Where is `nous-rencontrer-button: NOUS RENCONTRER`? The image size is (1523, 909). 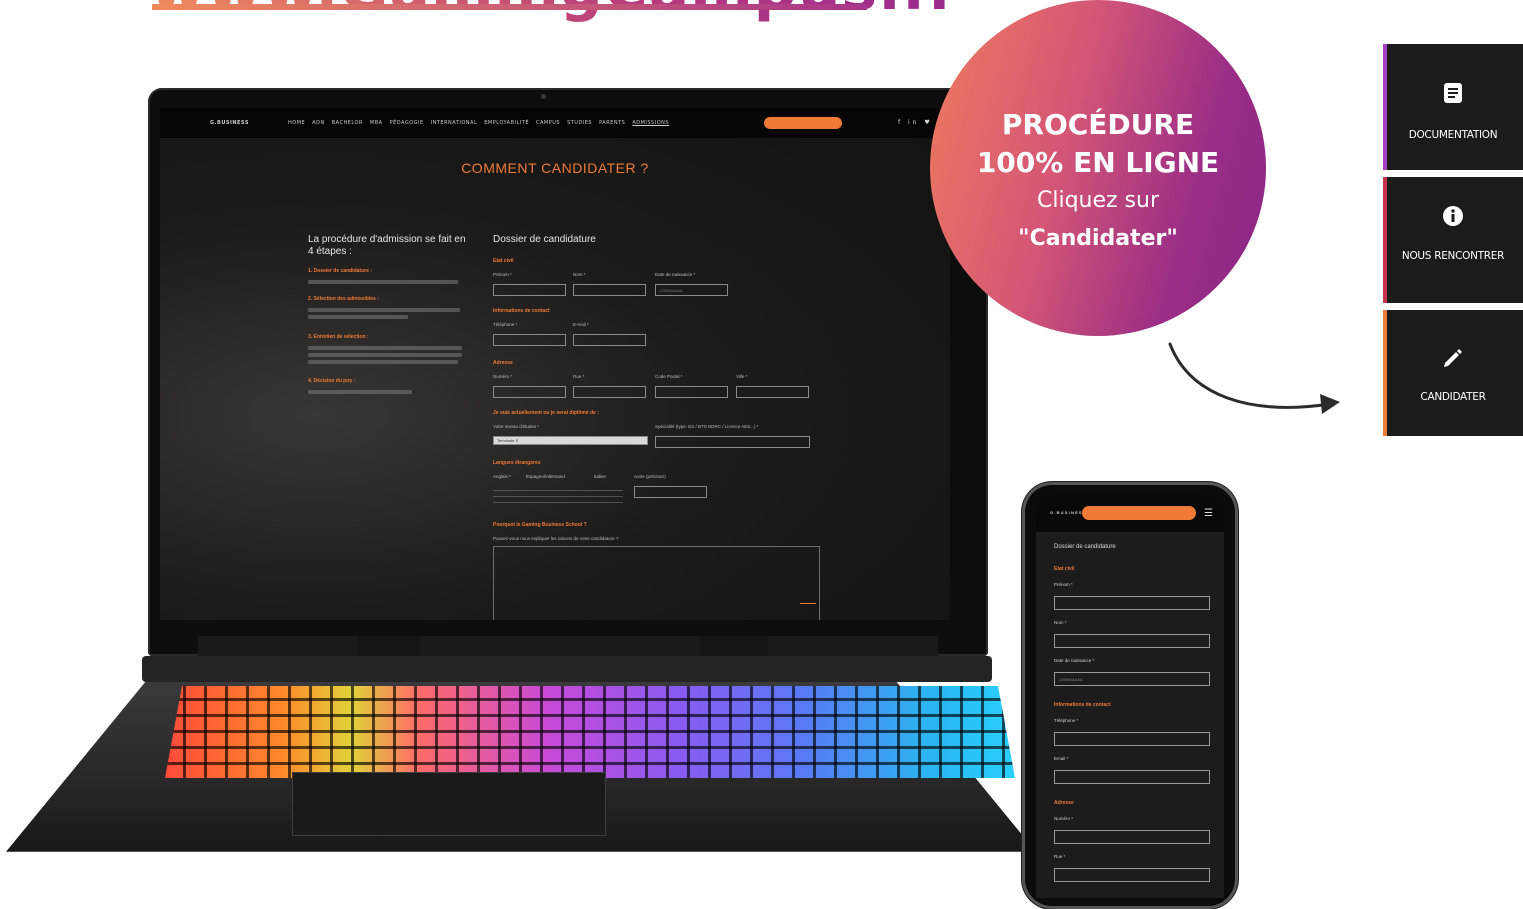 nous-rencontrer-button: NOUS RENCONTRER is located at coordinates (1453, 240).